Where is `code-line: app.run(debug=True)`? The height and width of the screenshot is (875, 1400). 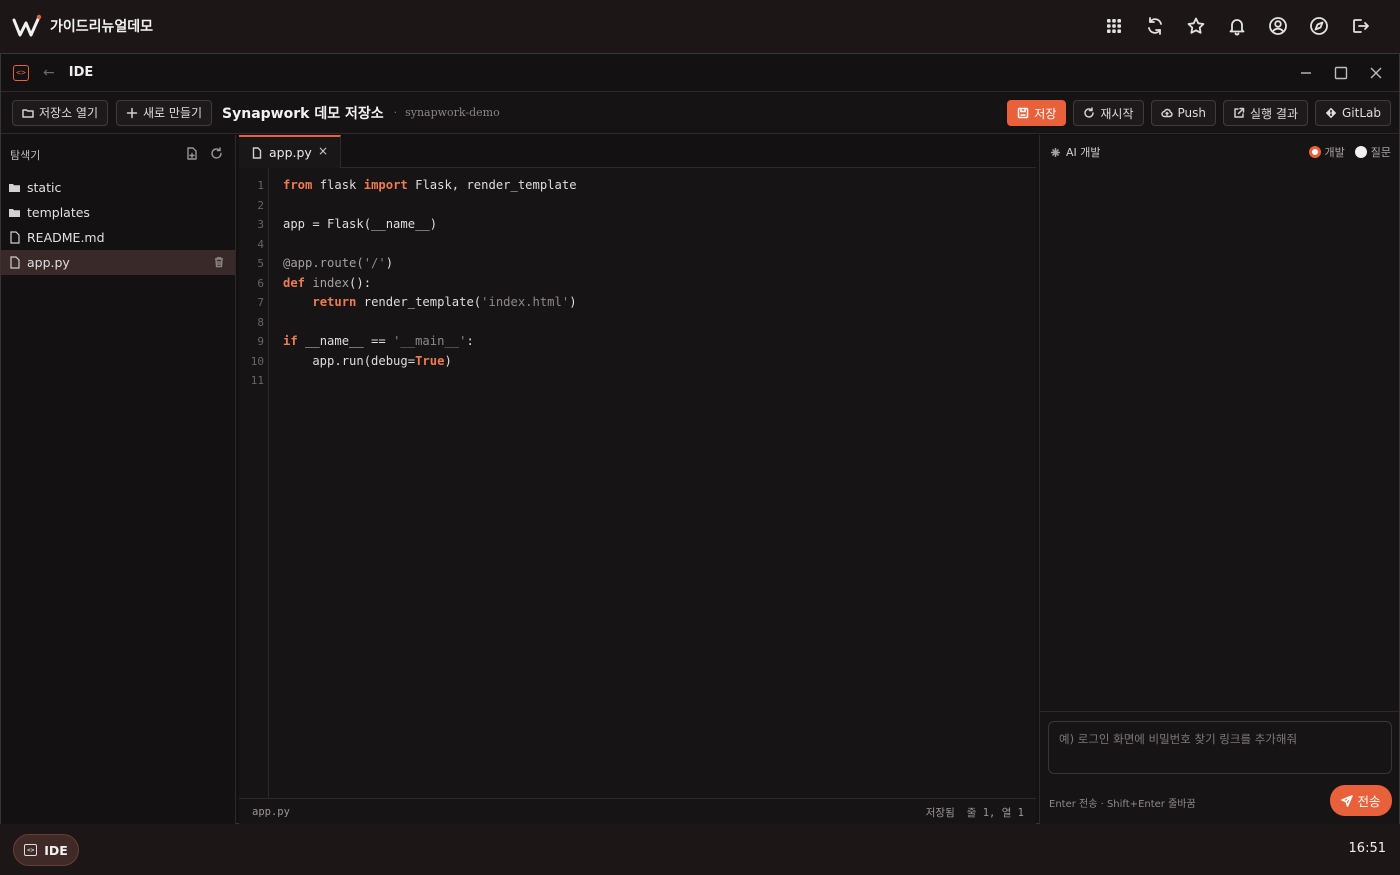
code-line: app.run(debug=True) is located at coordinates (430, 362).